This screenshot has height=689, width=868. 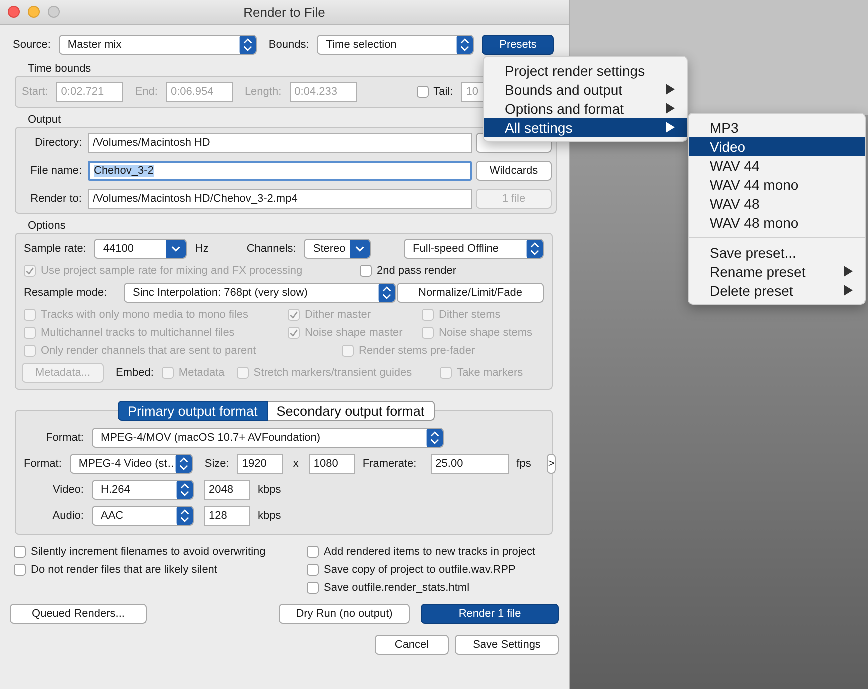 I want to click on presets-button: Presets, so click(x=518, y=45).